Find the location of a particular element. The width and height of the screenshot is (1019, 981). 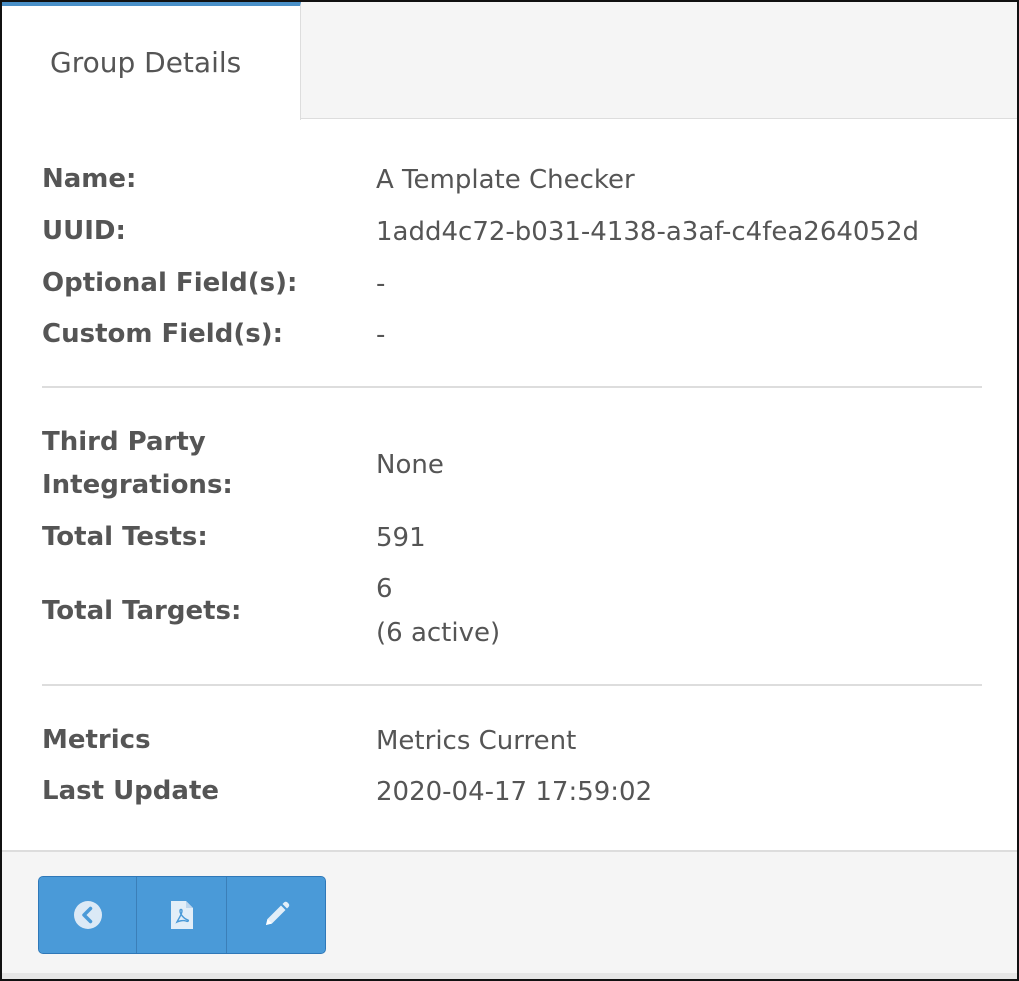

pencil-icon is located at coordinates (276, 915).